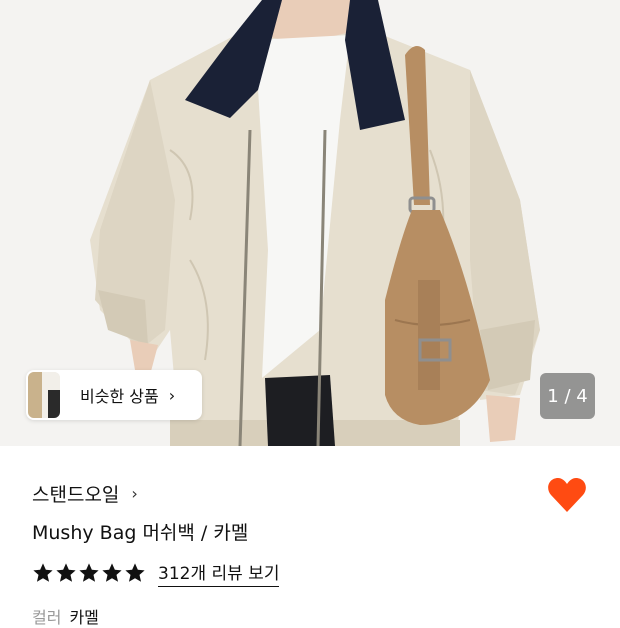  I want to click on brand-name: 스탠드오일, so click(76, 495).